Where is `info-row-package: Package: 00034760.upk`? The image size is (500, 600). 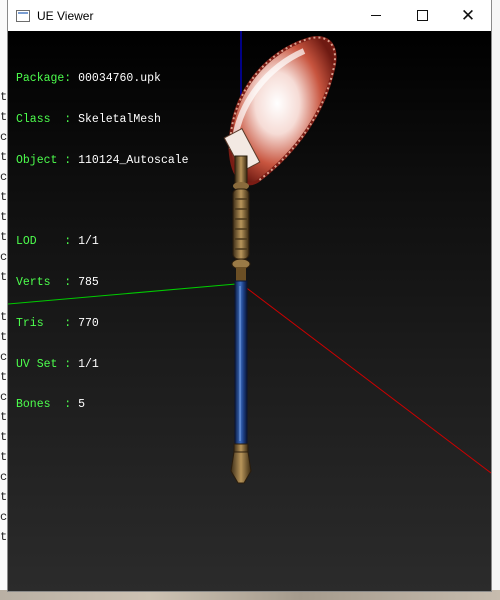
info-row-package: Package: 00034760.upk is located at coordinates (102, 79).